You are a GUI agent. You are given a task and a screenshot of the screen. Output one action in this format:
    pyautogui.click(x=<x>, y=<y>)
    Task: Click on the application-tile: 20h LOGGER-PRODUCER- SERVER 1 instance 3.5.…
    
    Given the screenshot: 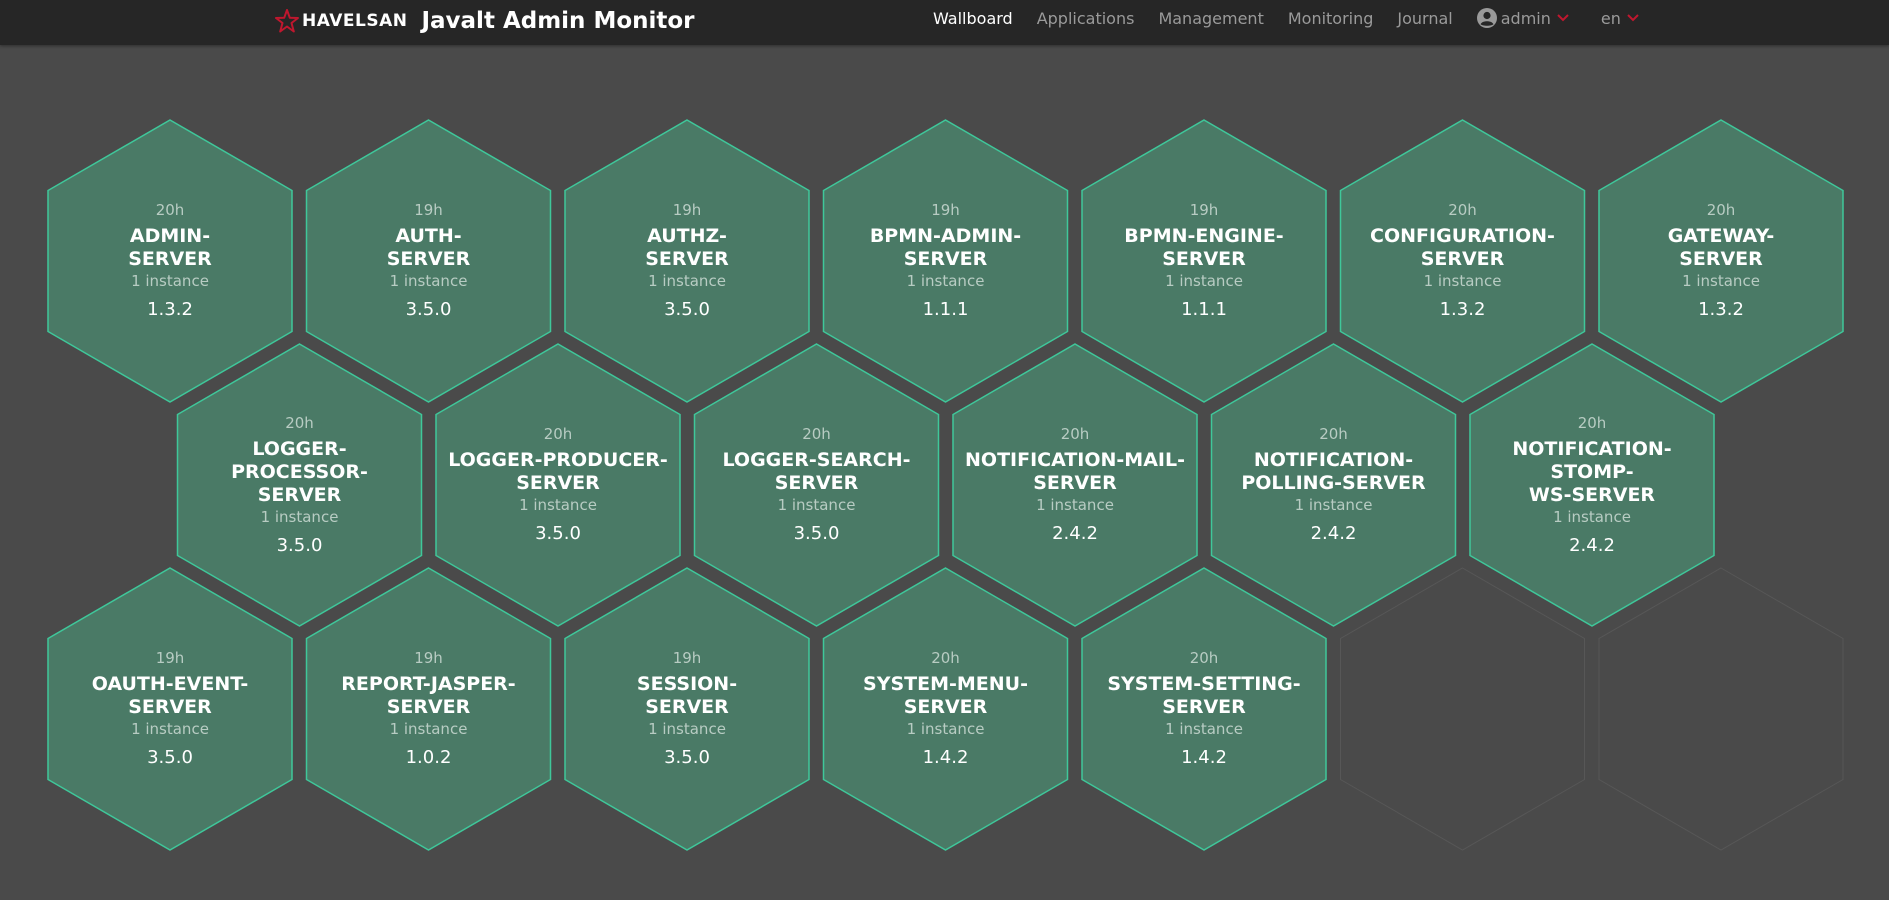 What is the action you would take?
    pyautogui.click(x=558, y=485)
    